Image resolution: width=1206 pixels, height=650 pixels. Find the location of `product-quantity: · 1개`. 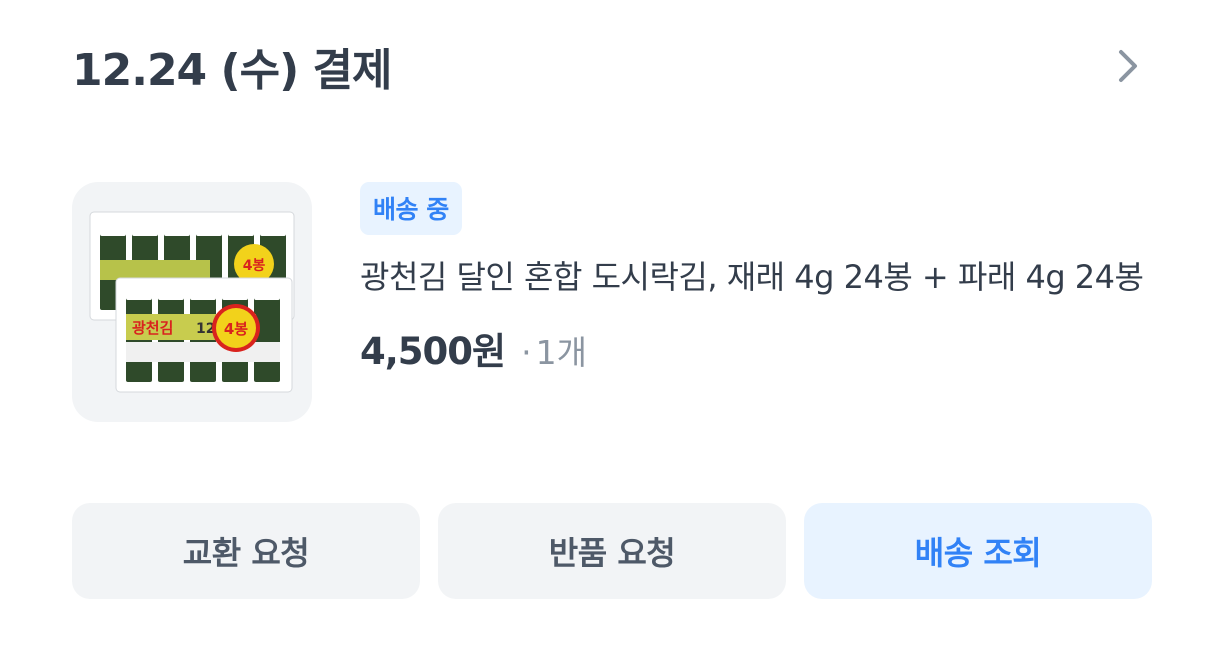

product-quantity: · 1개 is located at coordinates (554, 350).